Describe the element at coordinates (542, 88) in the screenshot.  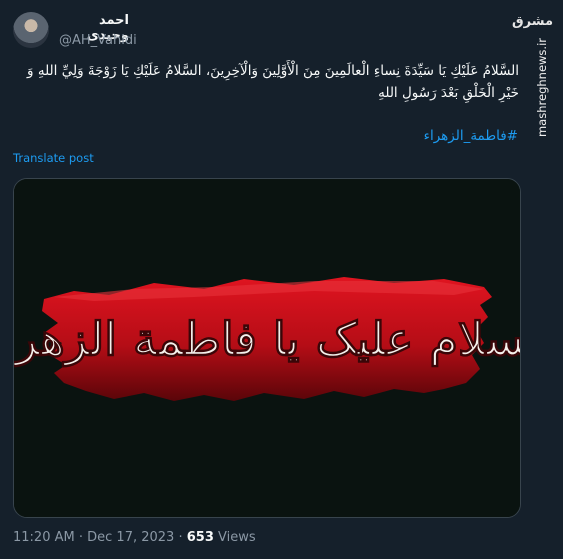
I see `watermark-site: mashreghnews.ir` at that location.